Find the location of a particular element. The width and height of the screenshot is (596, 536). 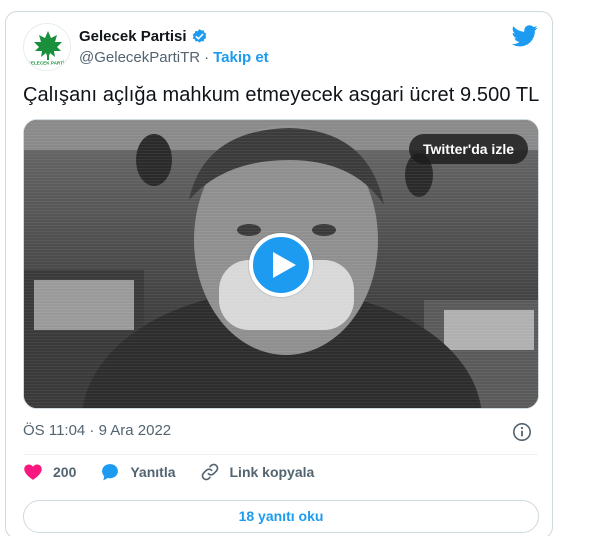

timestamp: ÖS 11:04 · 9 Ara 2022 is located at coordinates (97, 430).